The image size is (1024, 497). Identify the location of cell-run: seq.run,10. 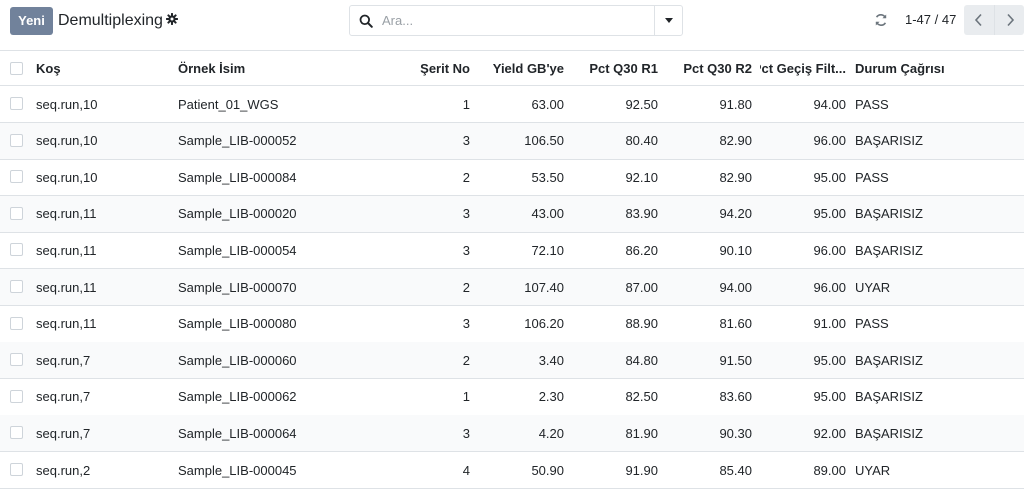
(67, 104).